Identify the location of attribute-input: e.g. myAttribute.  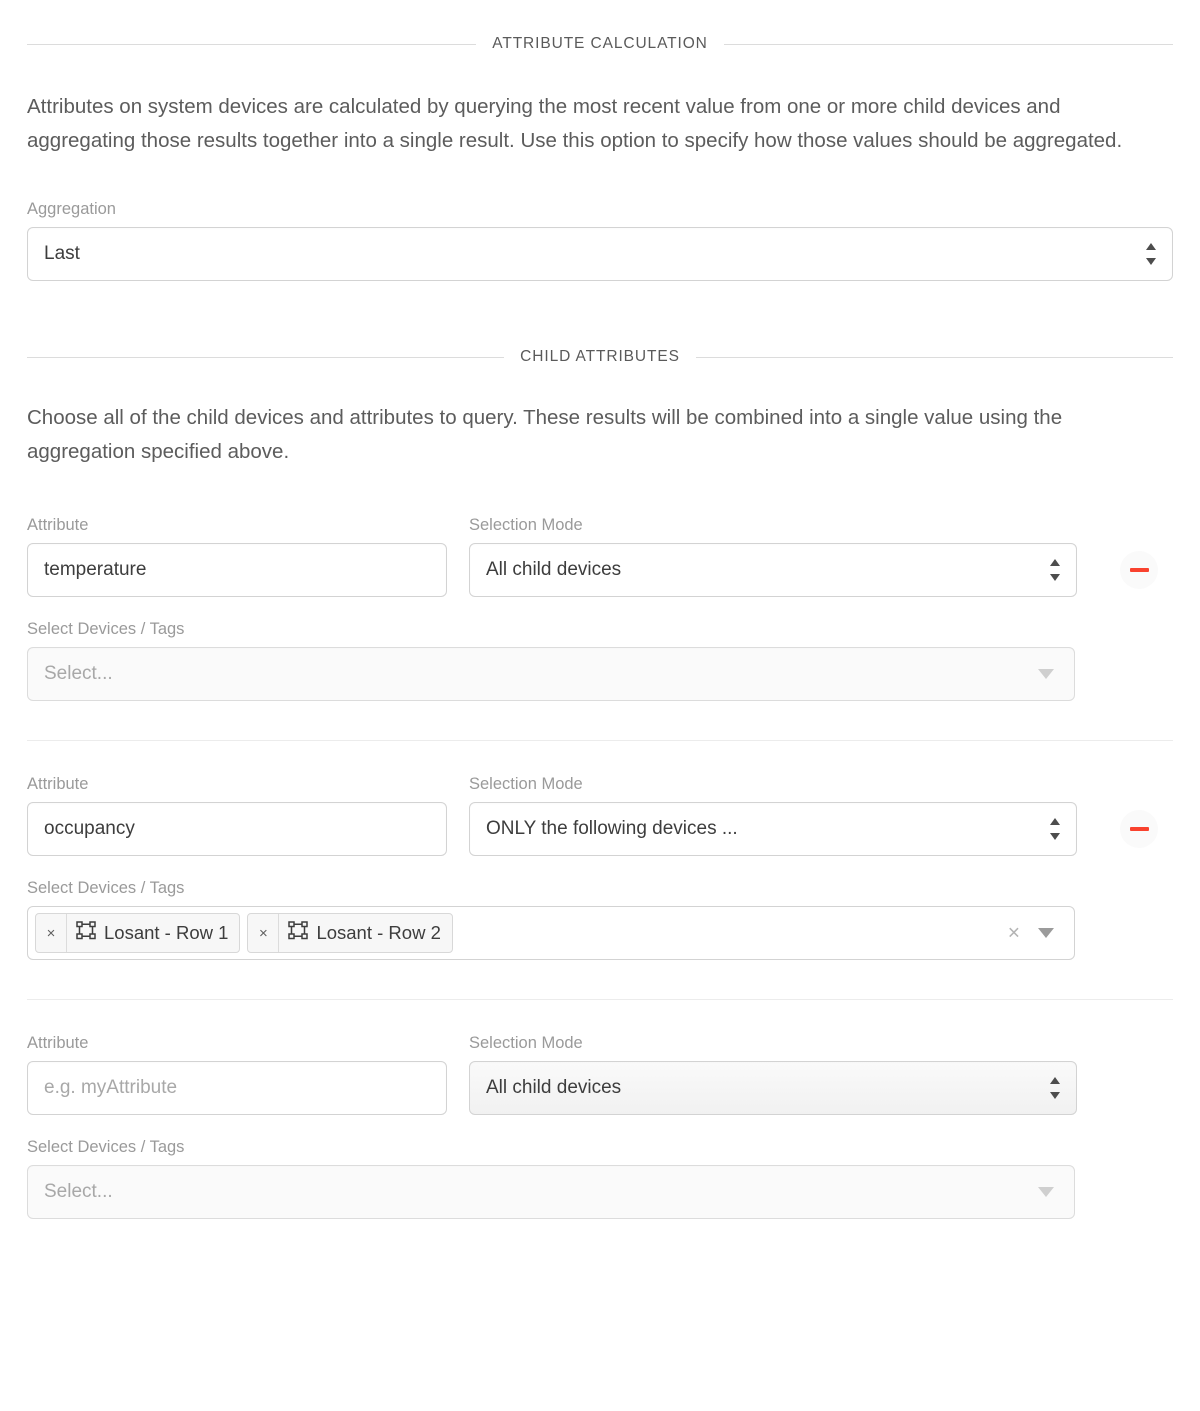
(237, 1088).